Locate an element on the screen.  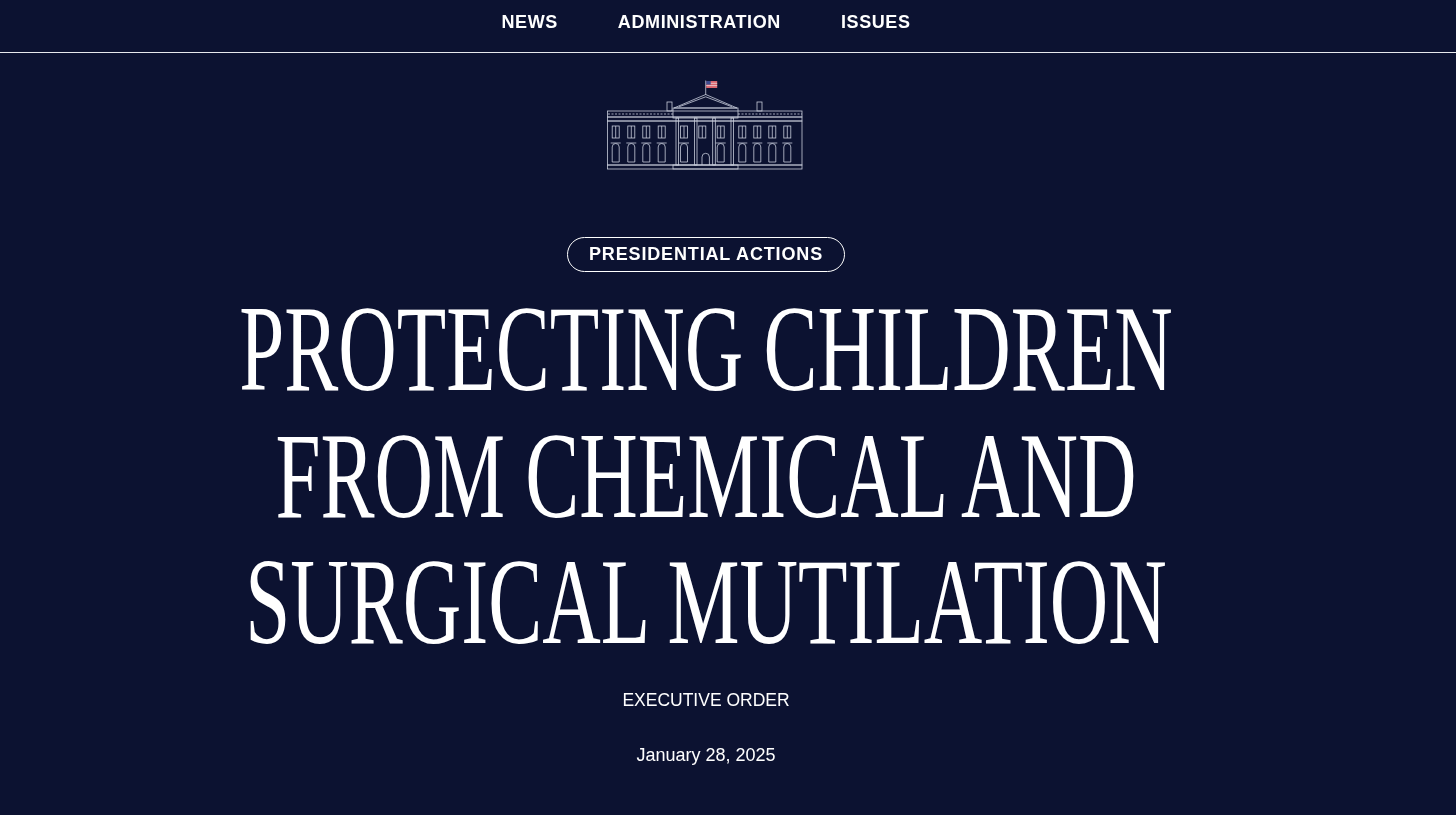
document-type: EXECUTIVE ORDER is located at coordinates (706, 700).